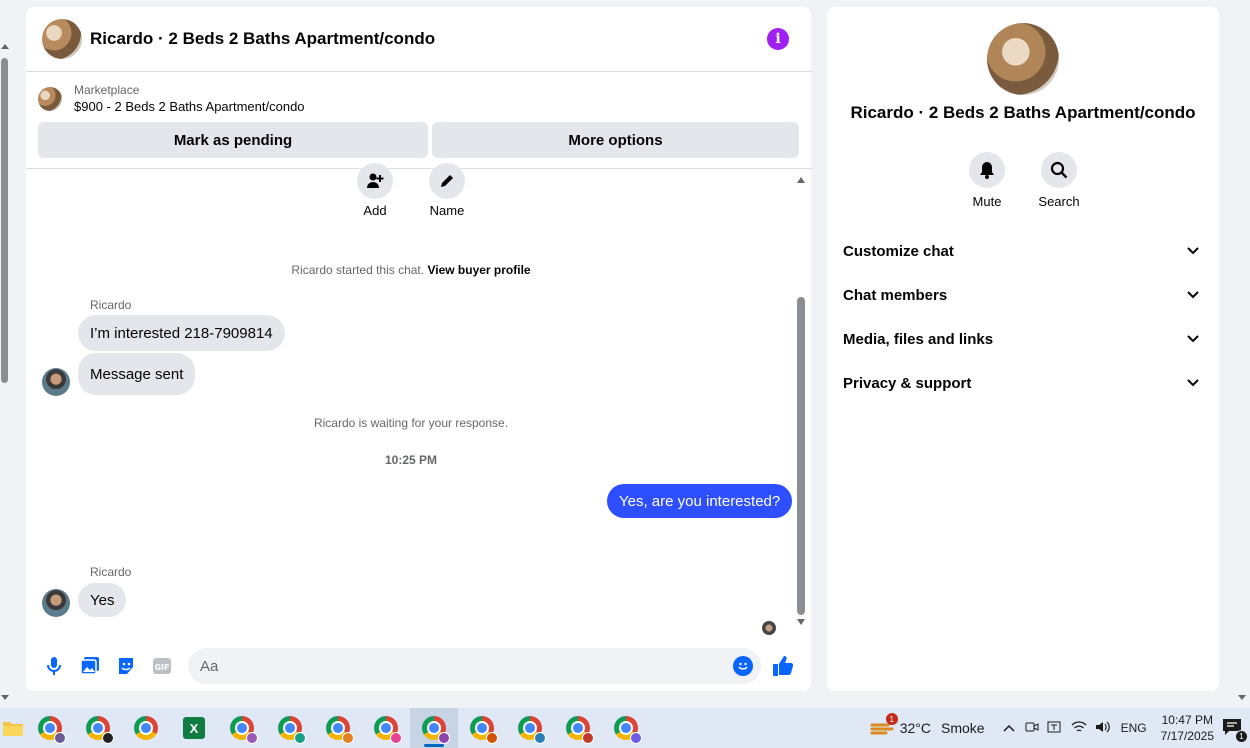 Image resolution: width=1250 pixels, height=748 pixels. What do you see at coordinates (90, 666) in the screenshot?
I see `photo-icon` at bounding box center [90, 666].